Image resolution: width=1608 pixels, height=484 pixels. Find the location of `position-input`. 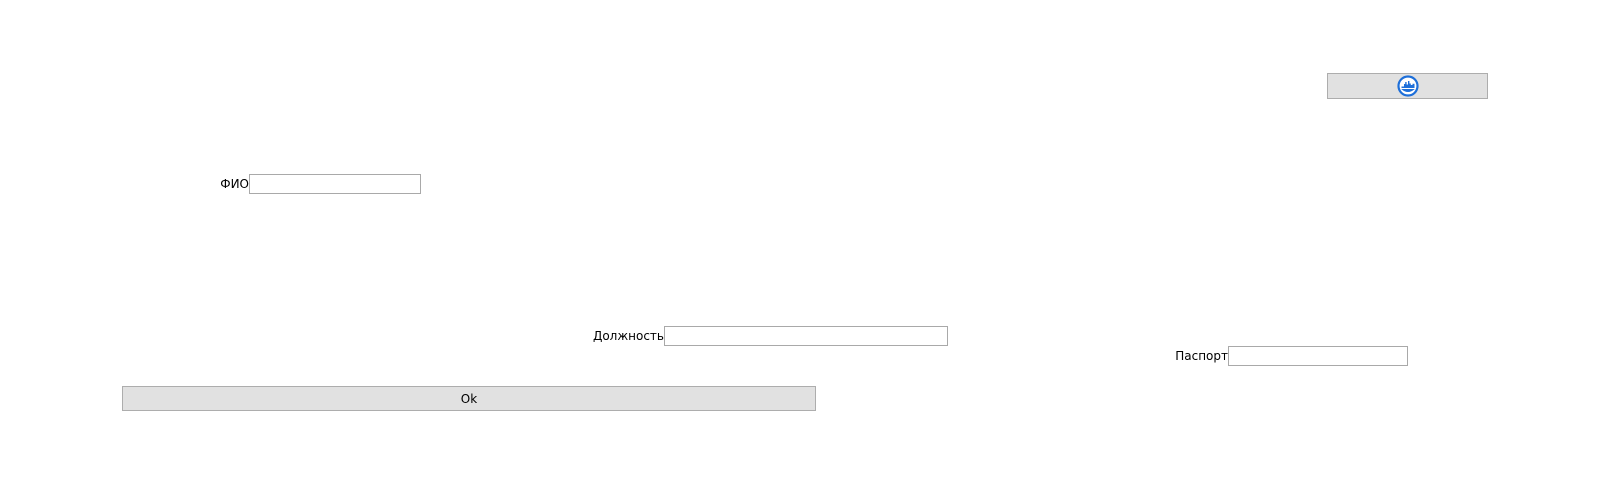

position-input is located at coordinates (806, 336).